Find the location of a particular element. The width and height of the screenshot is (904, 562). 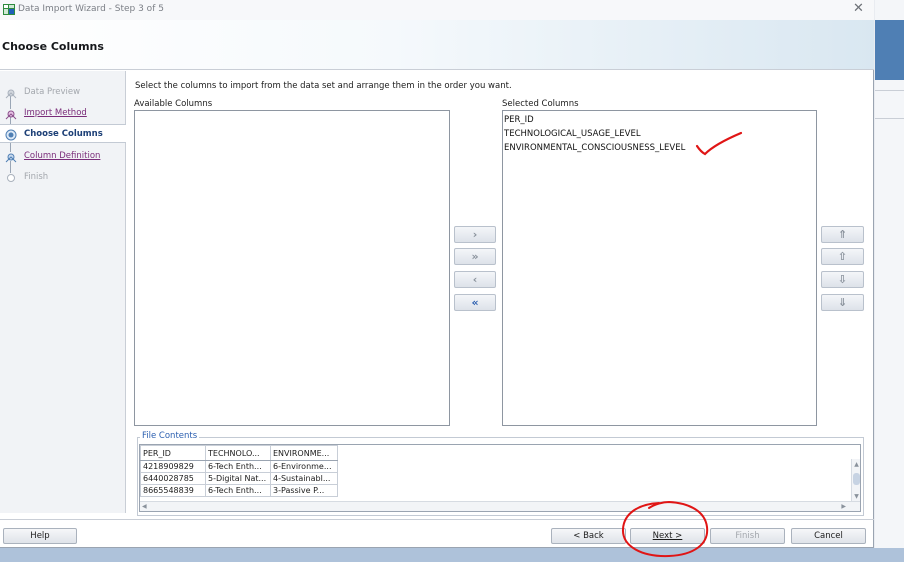

background-window is located at coordinates (889, 281).